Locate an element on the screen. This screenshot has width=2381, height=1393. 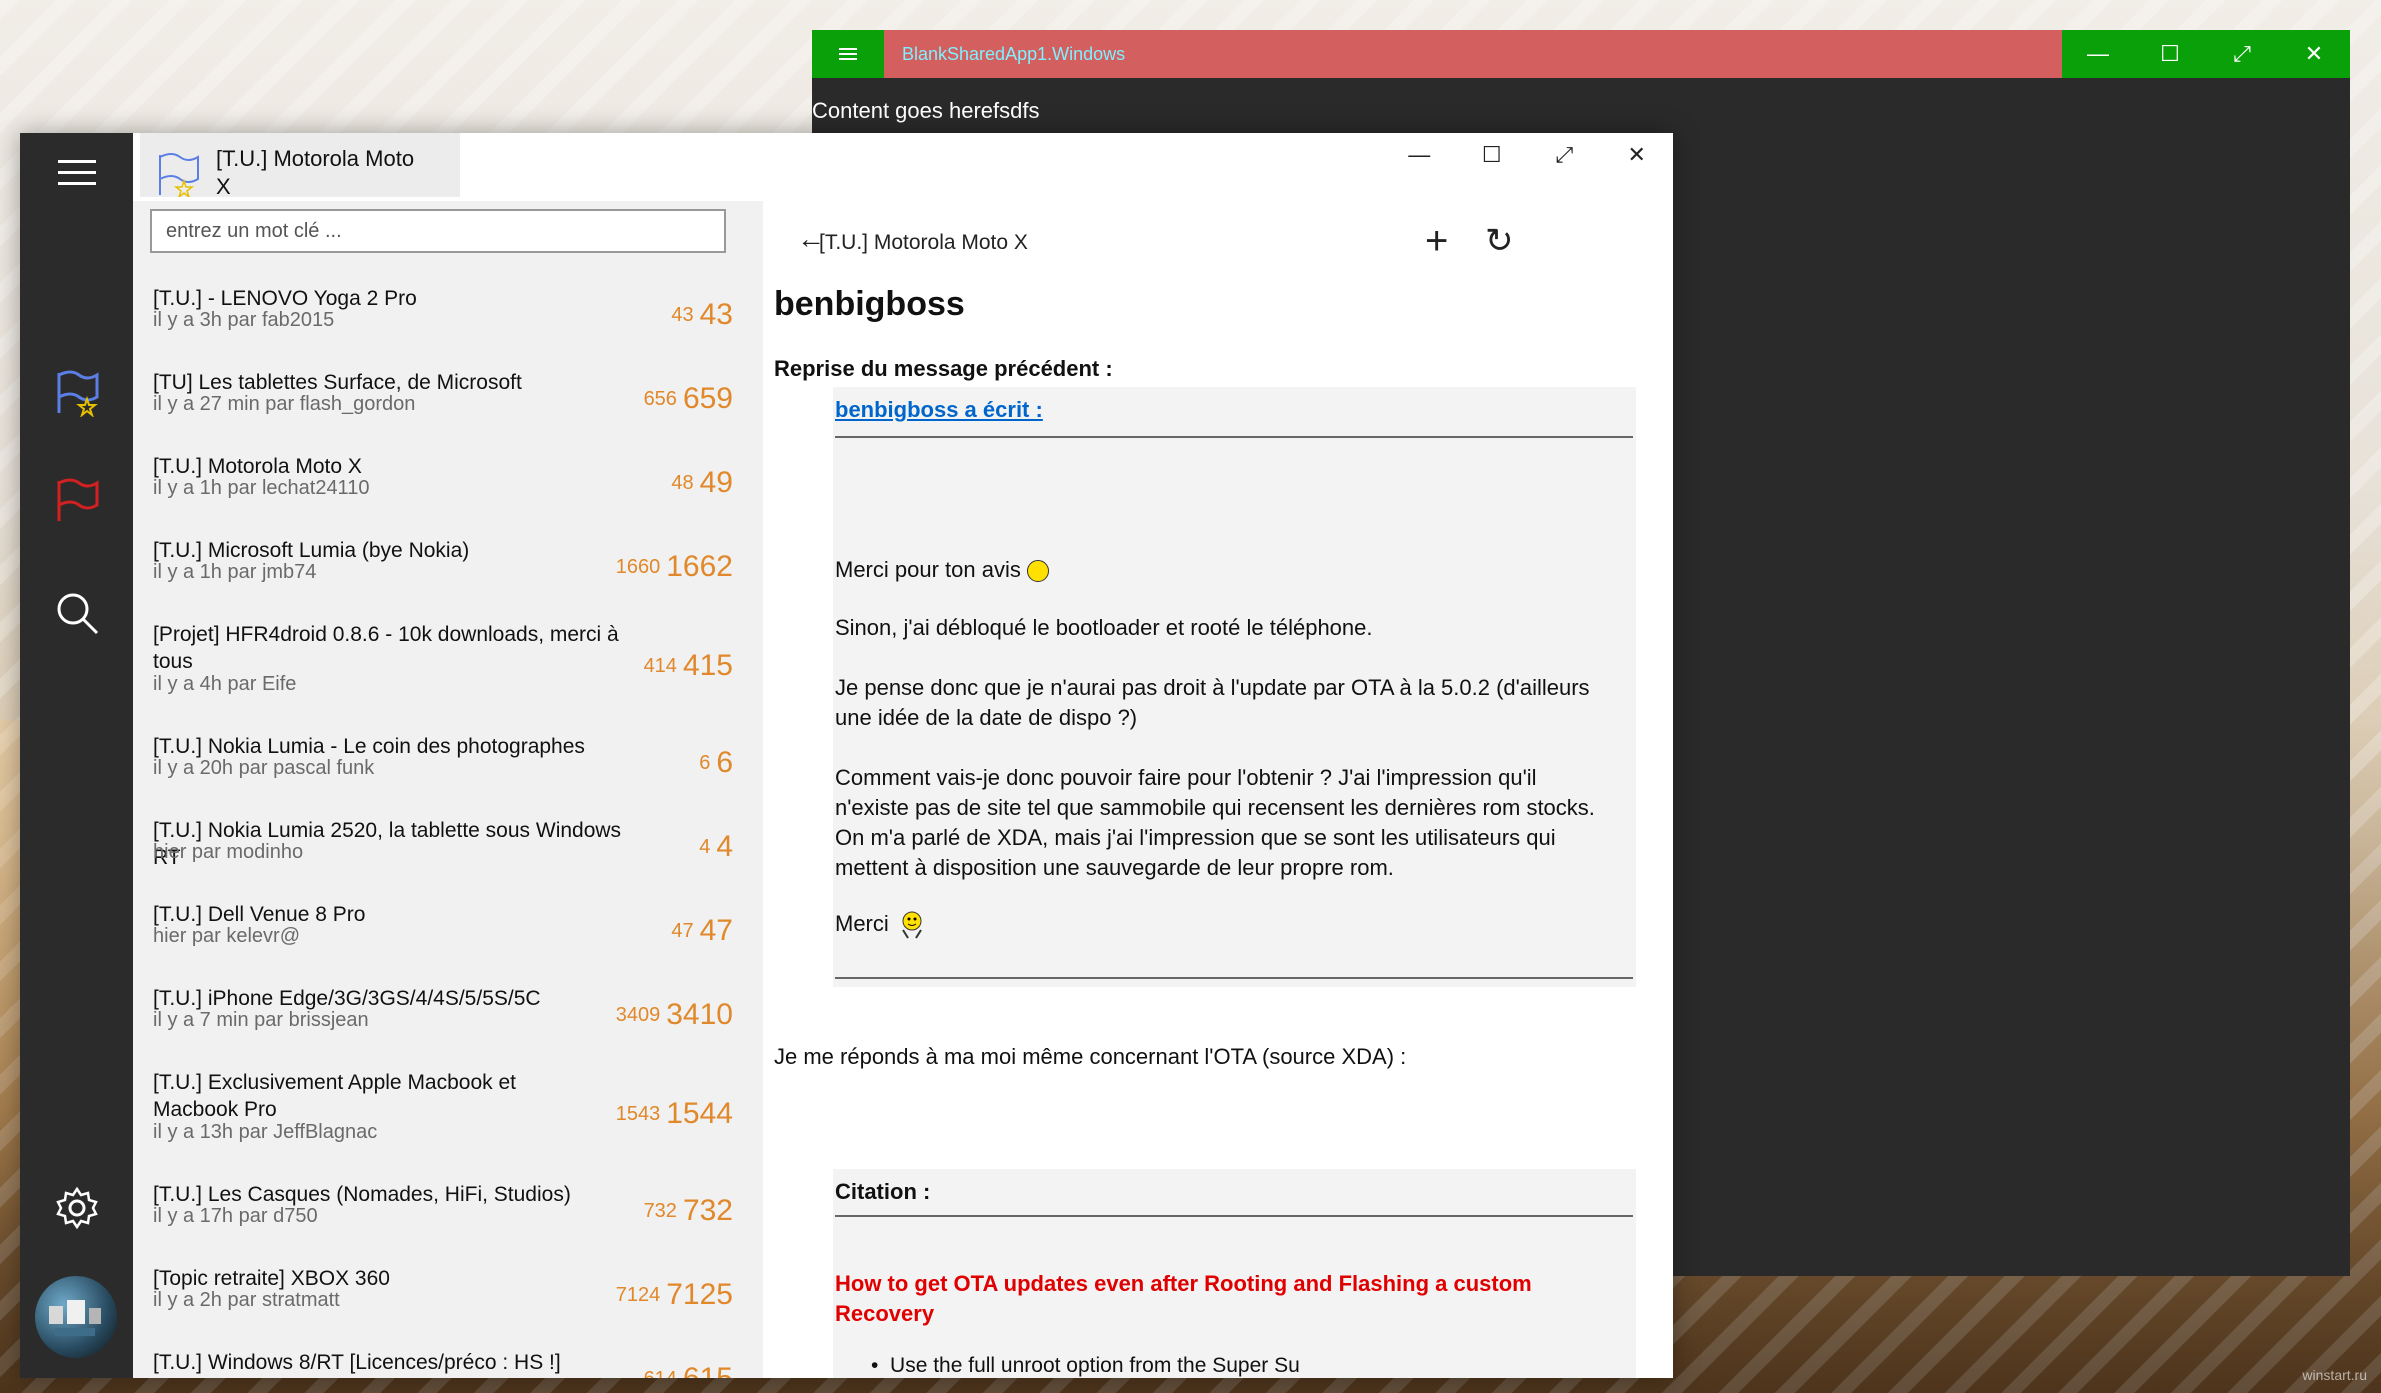
quote-author-link: benbigboss a écrit : is located at coordinates (939, 410).